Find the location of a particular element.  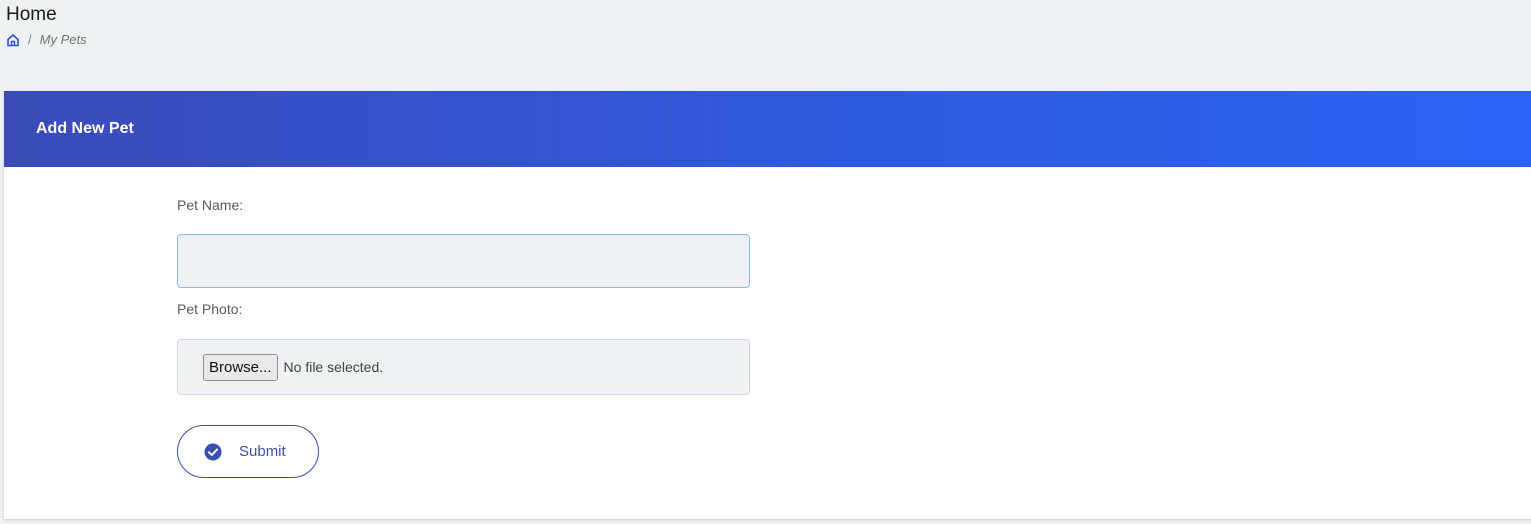

home-icon is located at coordinates (13, 40).